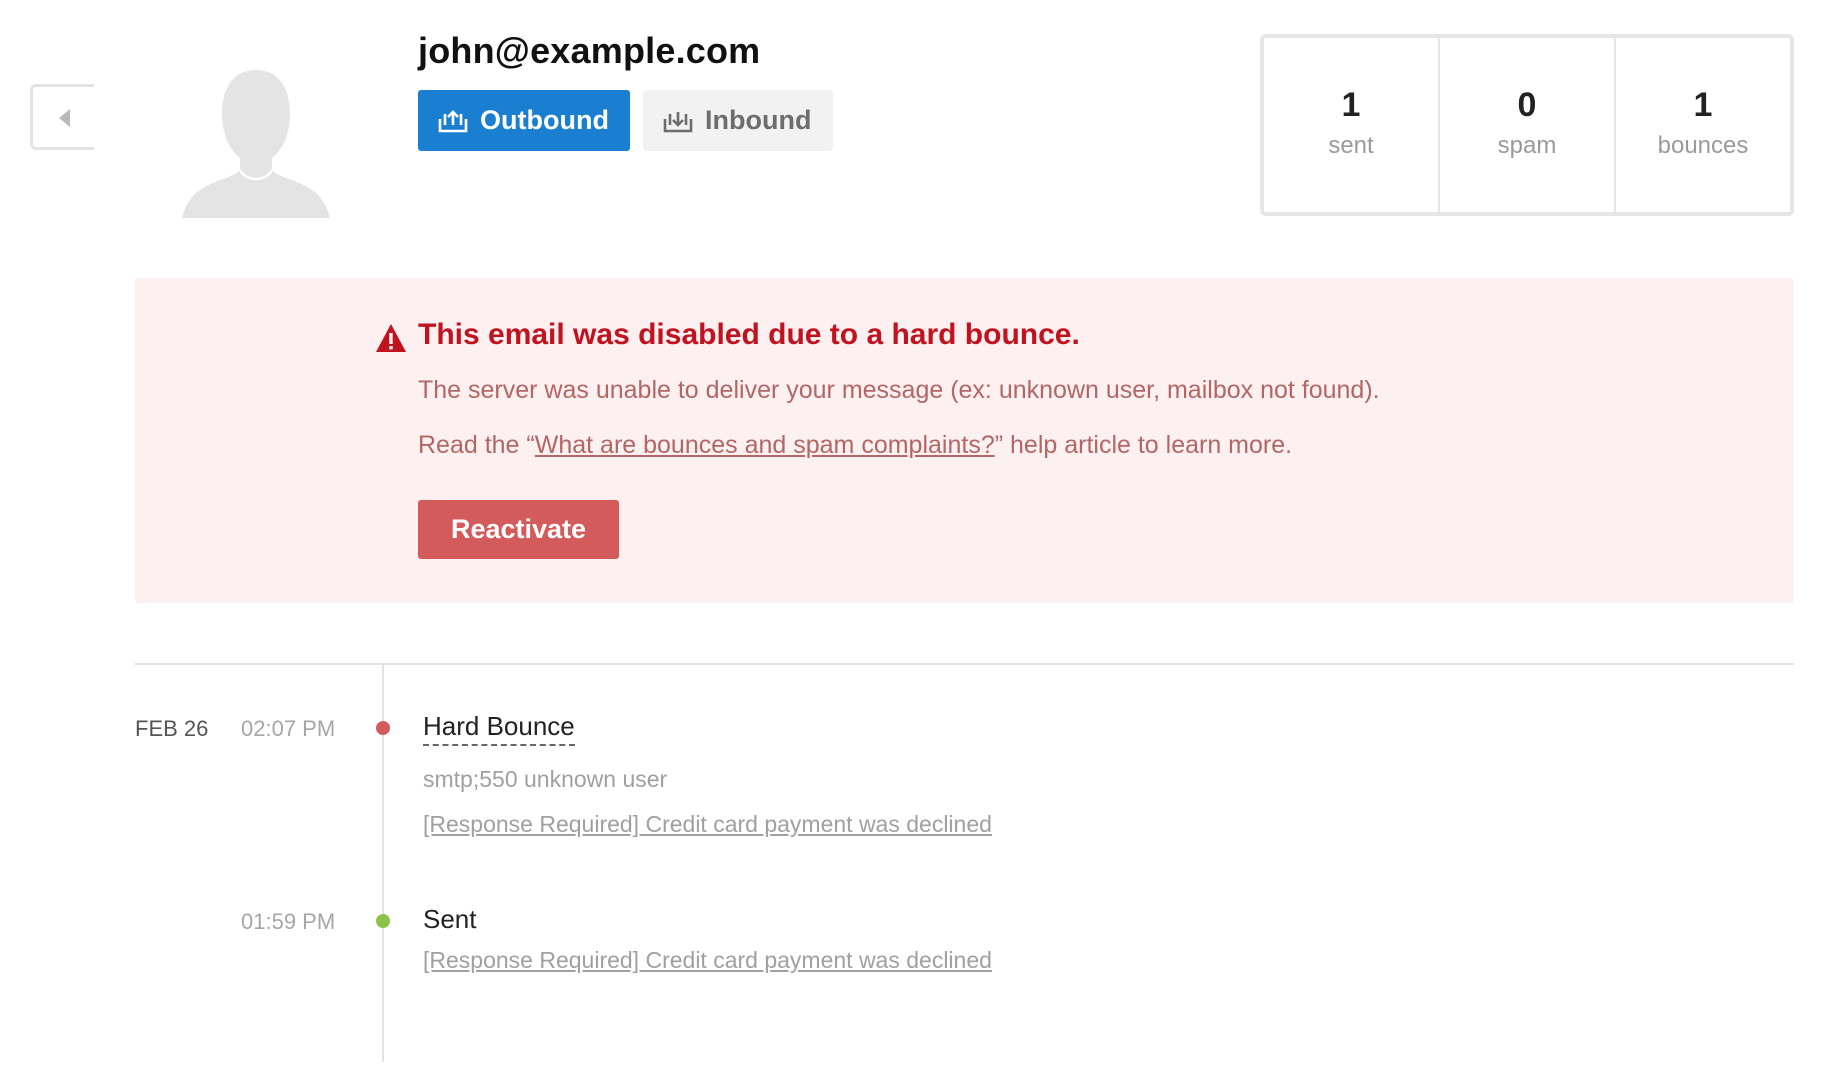 The image size is (1822, 1092). What do you see at coordinates (1703, 145) in the screenshot?
I see `stat-label: bounces` at bounding box center [1703, 145].